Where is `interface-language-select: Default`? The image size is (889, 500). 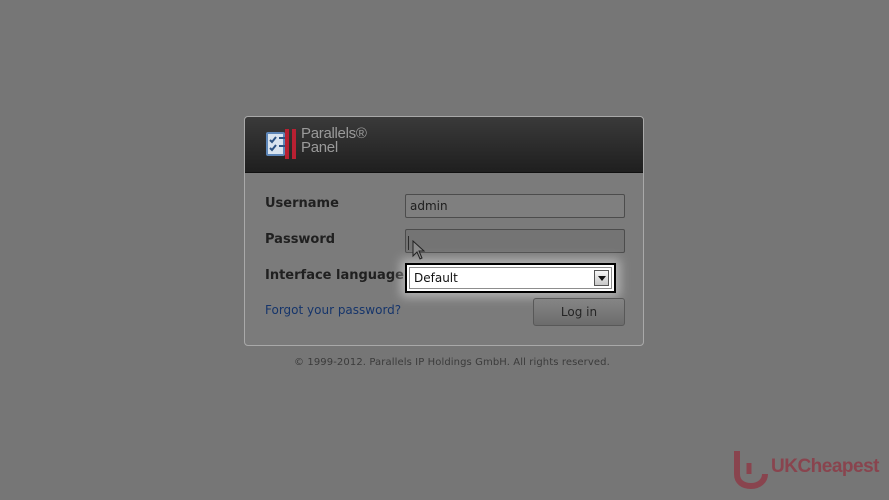 interface-language-select: Default is located at coordinates (510, 278).